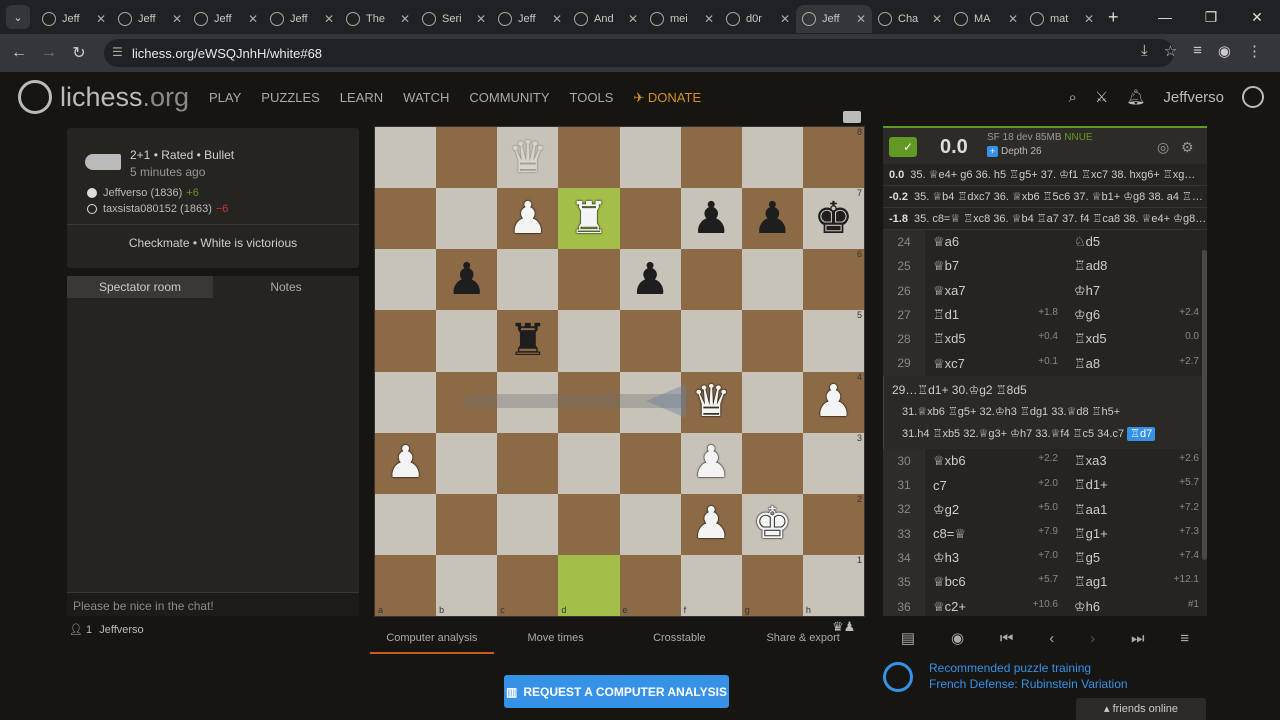 The width and height of the screenshot is (1280, 720). I want to click on black-move: ♔h6 #1, so click(1136, 607).